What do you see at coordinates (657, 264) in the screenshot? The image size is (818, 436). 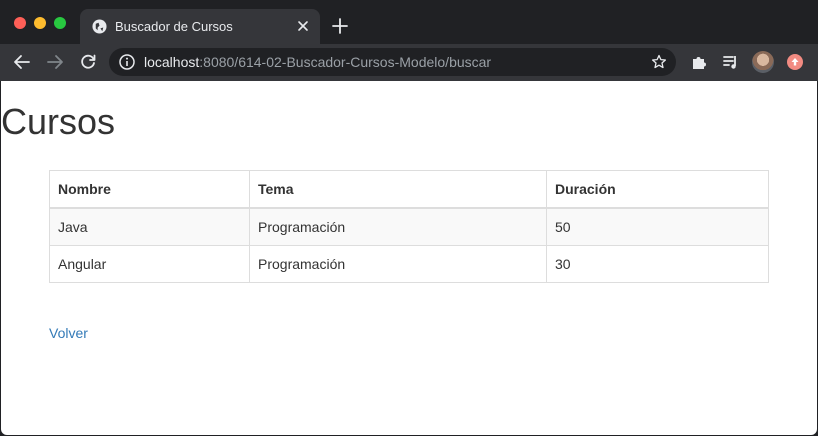 I see `cell-duracion: 30` at bounding box center [657, 264].